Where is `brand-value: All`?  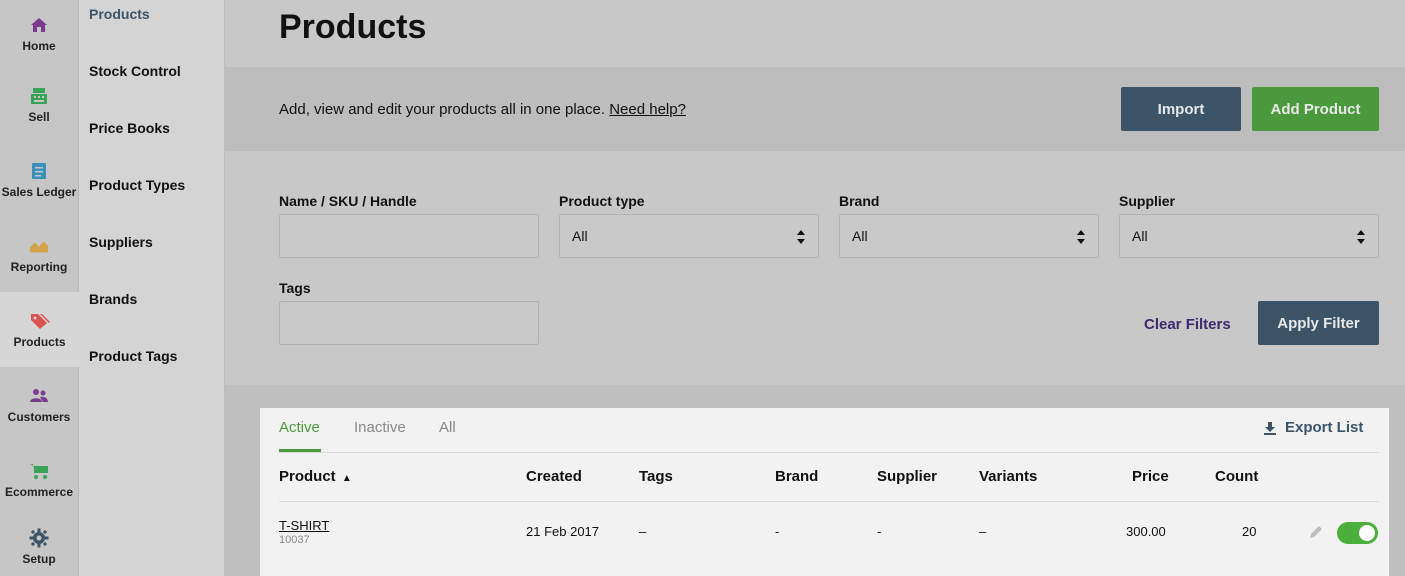 brand-value: All is located at coordinates (860, 236).